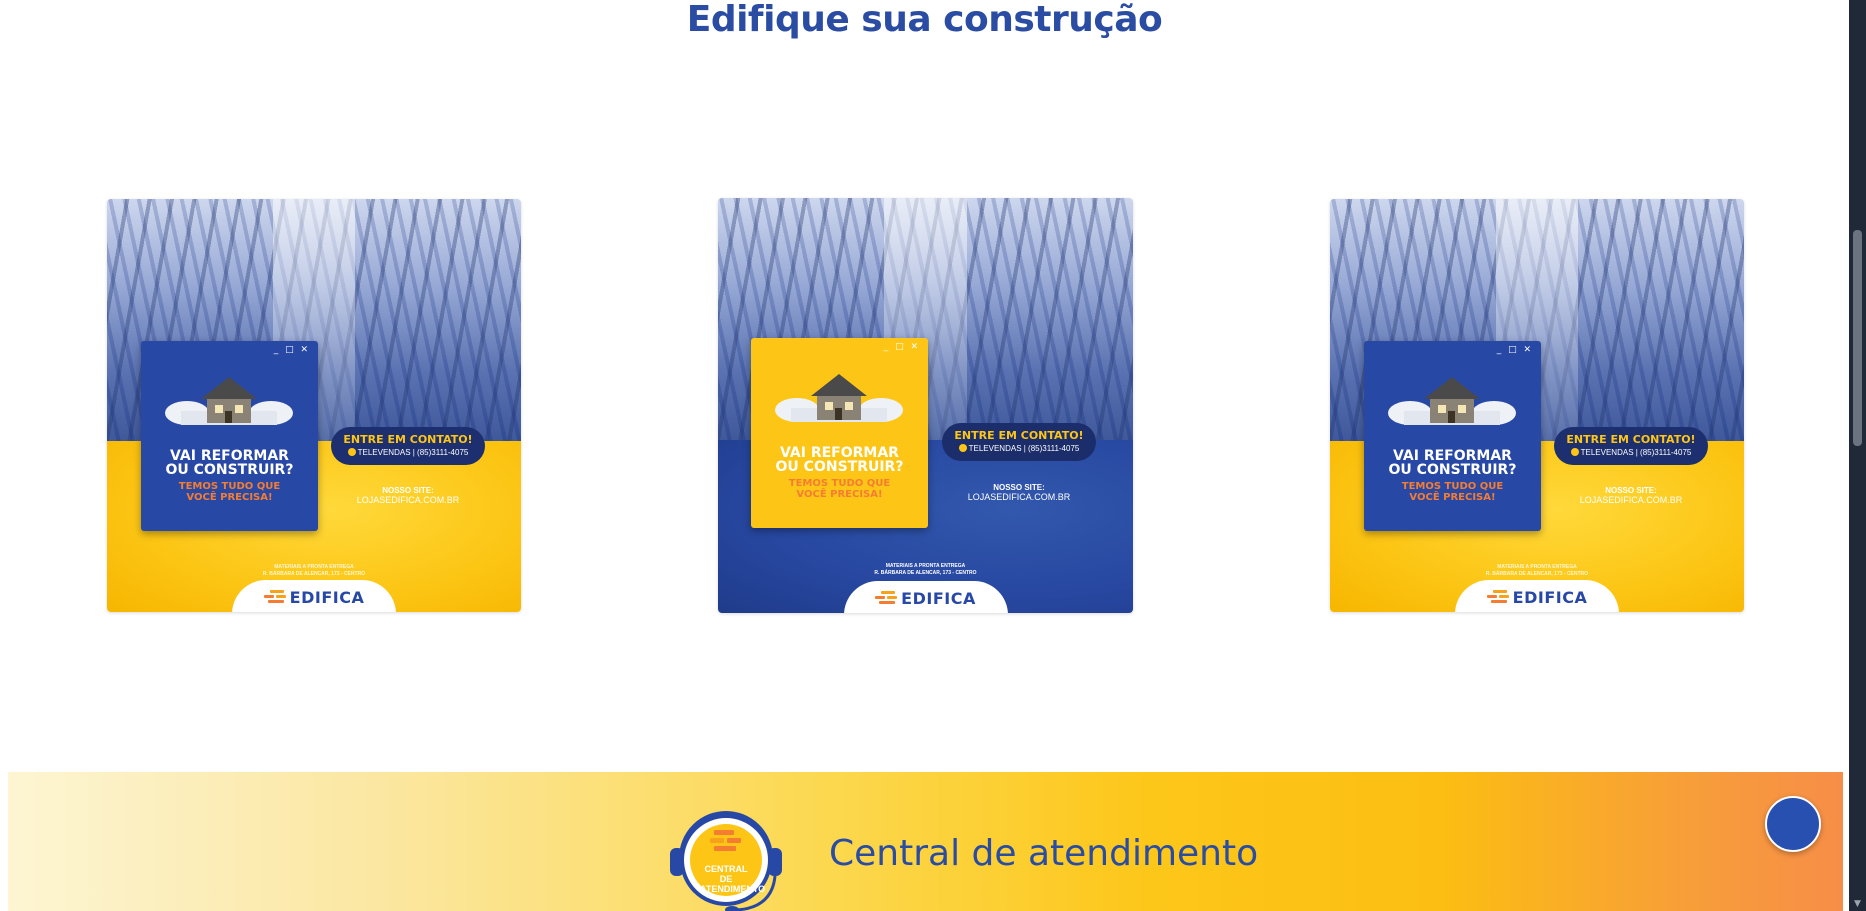 The height and width of the screenshot is (911, 1866). Describe the element at coordinates (1857, 338) in the screenshot. I see `scrollbar-thumb` at that location.